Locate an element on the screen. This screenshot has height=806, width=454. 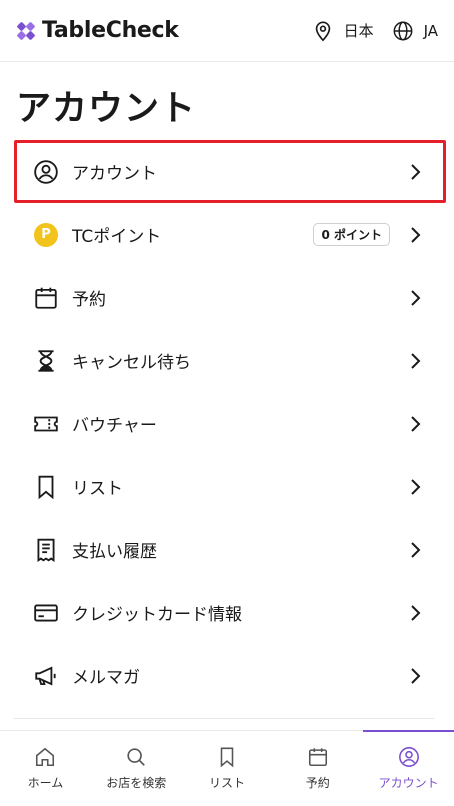
menu-item-credit-card: クレジットカード情報 is located at coordinates (230, 612).